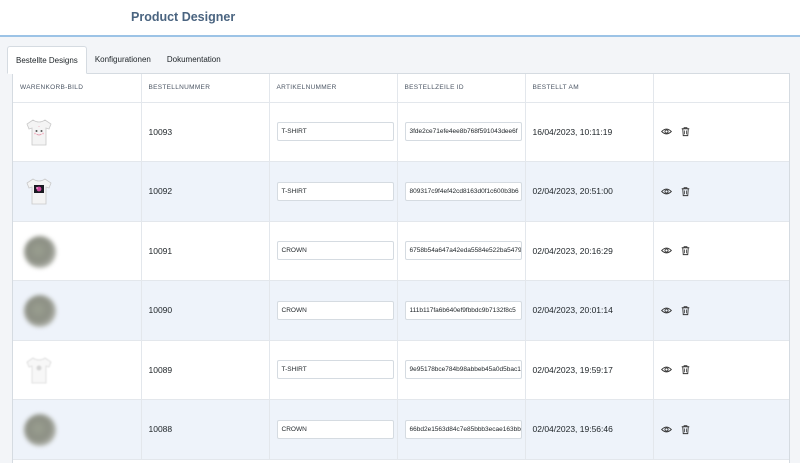  What do you see at coordinates (463, 429) in the screenshot?
I see `line-id-field: 66bd2e1563d84c7e85bbb3ecae163bb8` at bounding box center [463, 429].